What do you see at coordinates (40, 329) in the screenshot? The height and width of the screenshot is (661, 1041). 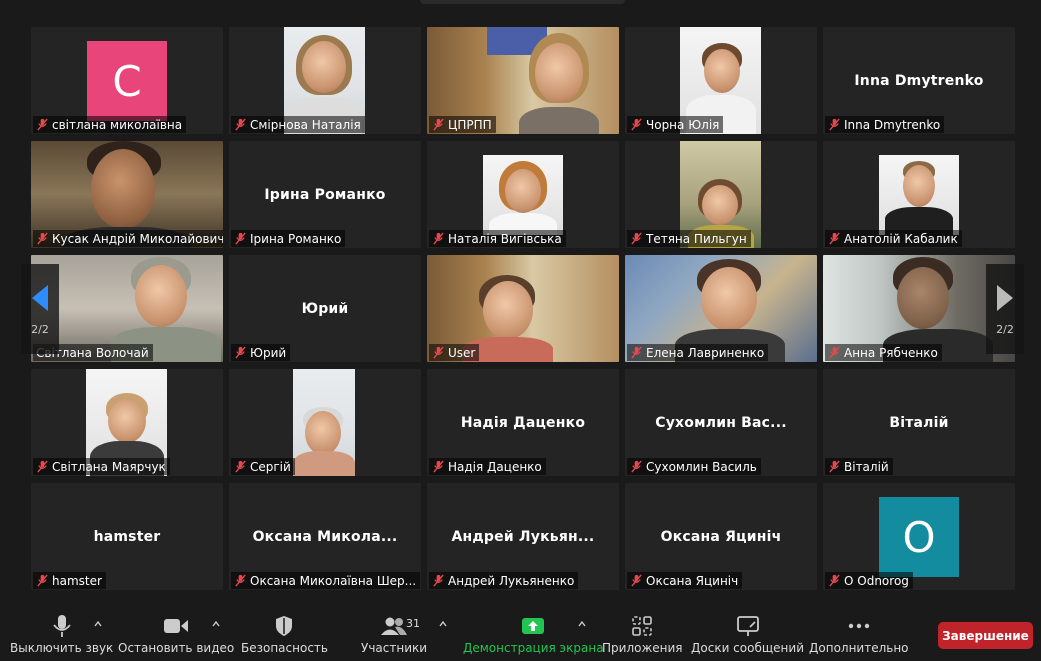 I see `page-indicator: 2/2` at bounding box center [40, 329].